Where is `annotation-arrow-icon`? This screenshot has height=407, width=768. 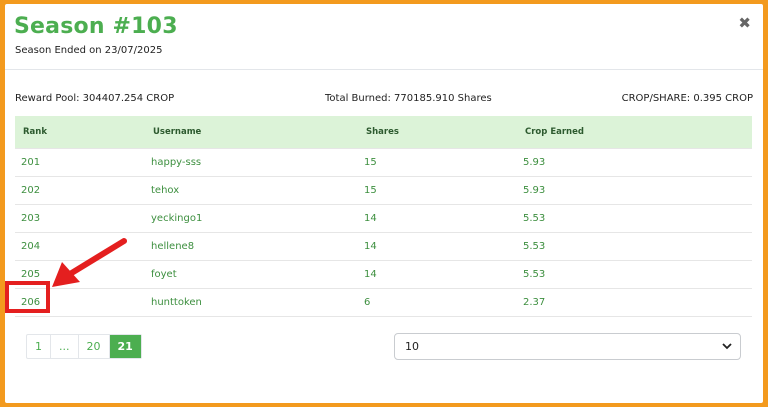
annotation-arrow-icon is located at coordinates (89, 262).